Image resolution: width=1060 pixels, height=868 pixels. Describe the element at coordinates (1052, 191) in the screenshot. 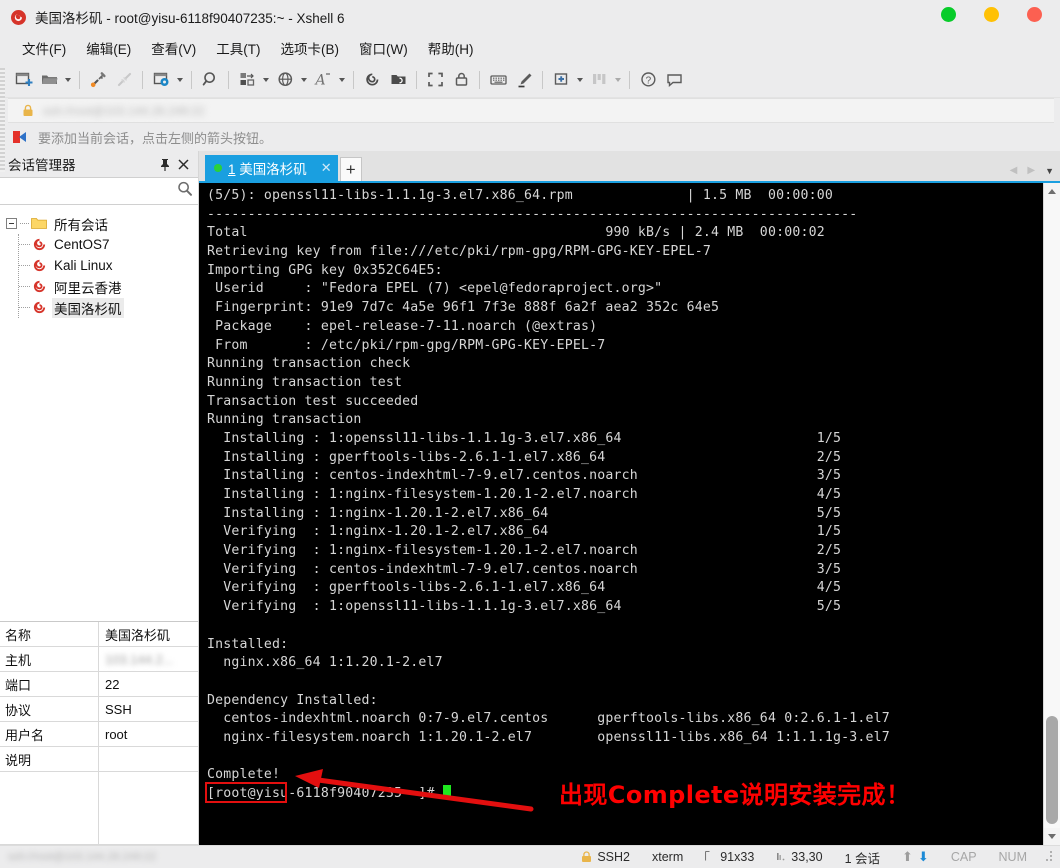

I see `scroll-up-button` at that location.